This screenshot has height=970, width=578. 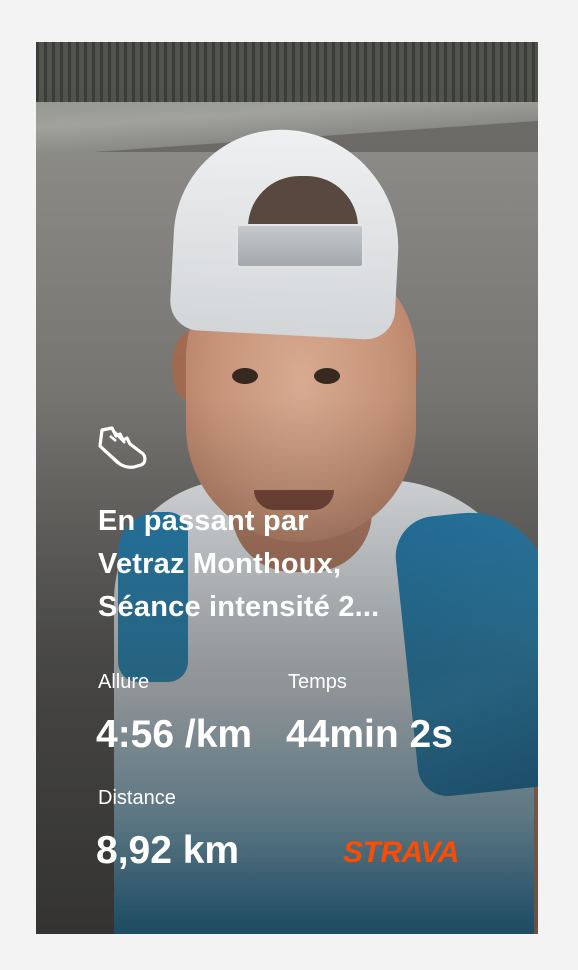 What do you see at coordinates (168, 850) in the screenshot?
I see `distance-value: 8,92 km` at bounding box center [168, 850].